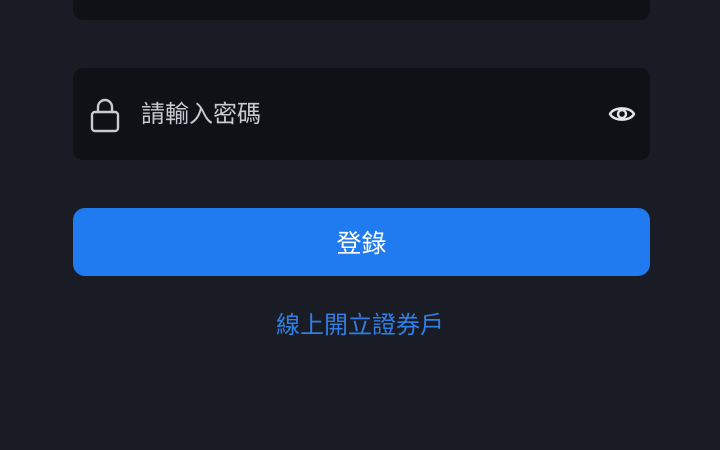 The height and width of the screenshot is (450, 720). I want to click on eye-icon, so click(622, 114).